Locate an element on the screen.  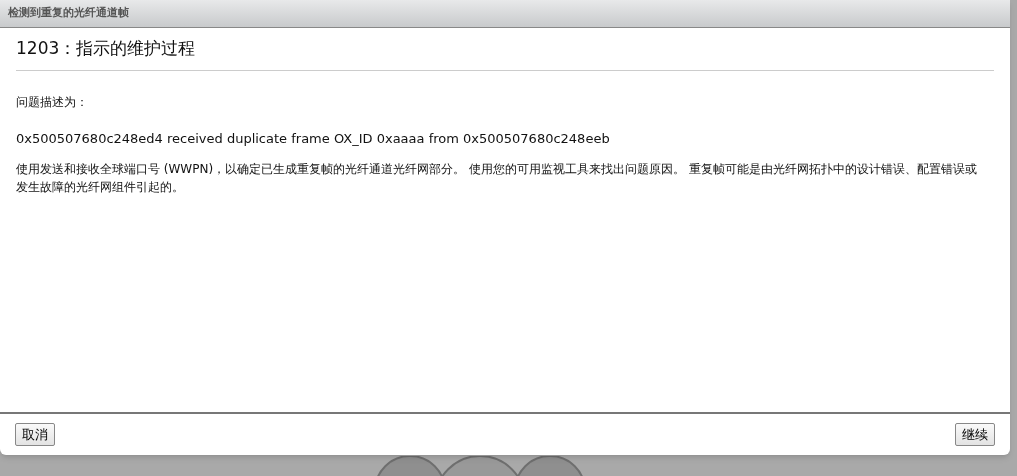
window-title: 检测到重复的光纤通道帧 is located at coordinates (68, 13).